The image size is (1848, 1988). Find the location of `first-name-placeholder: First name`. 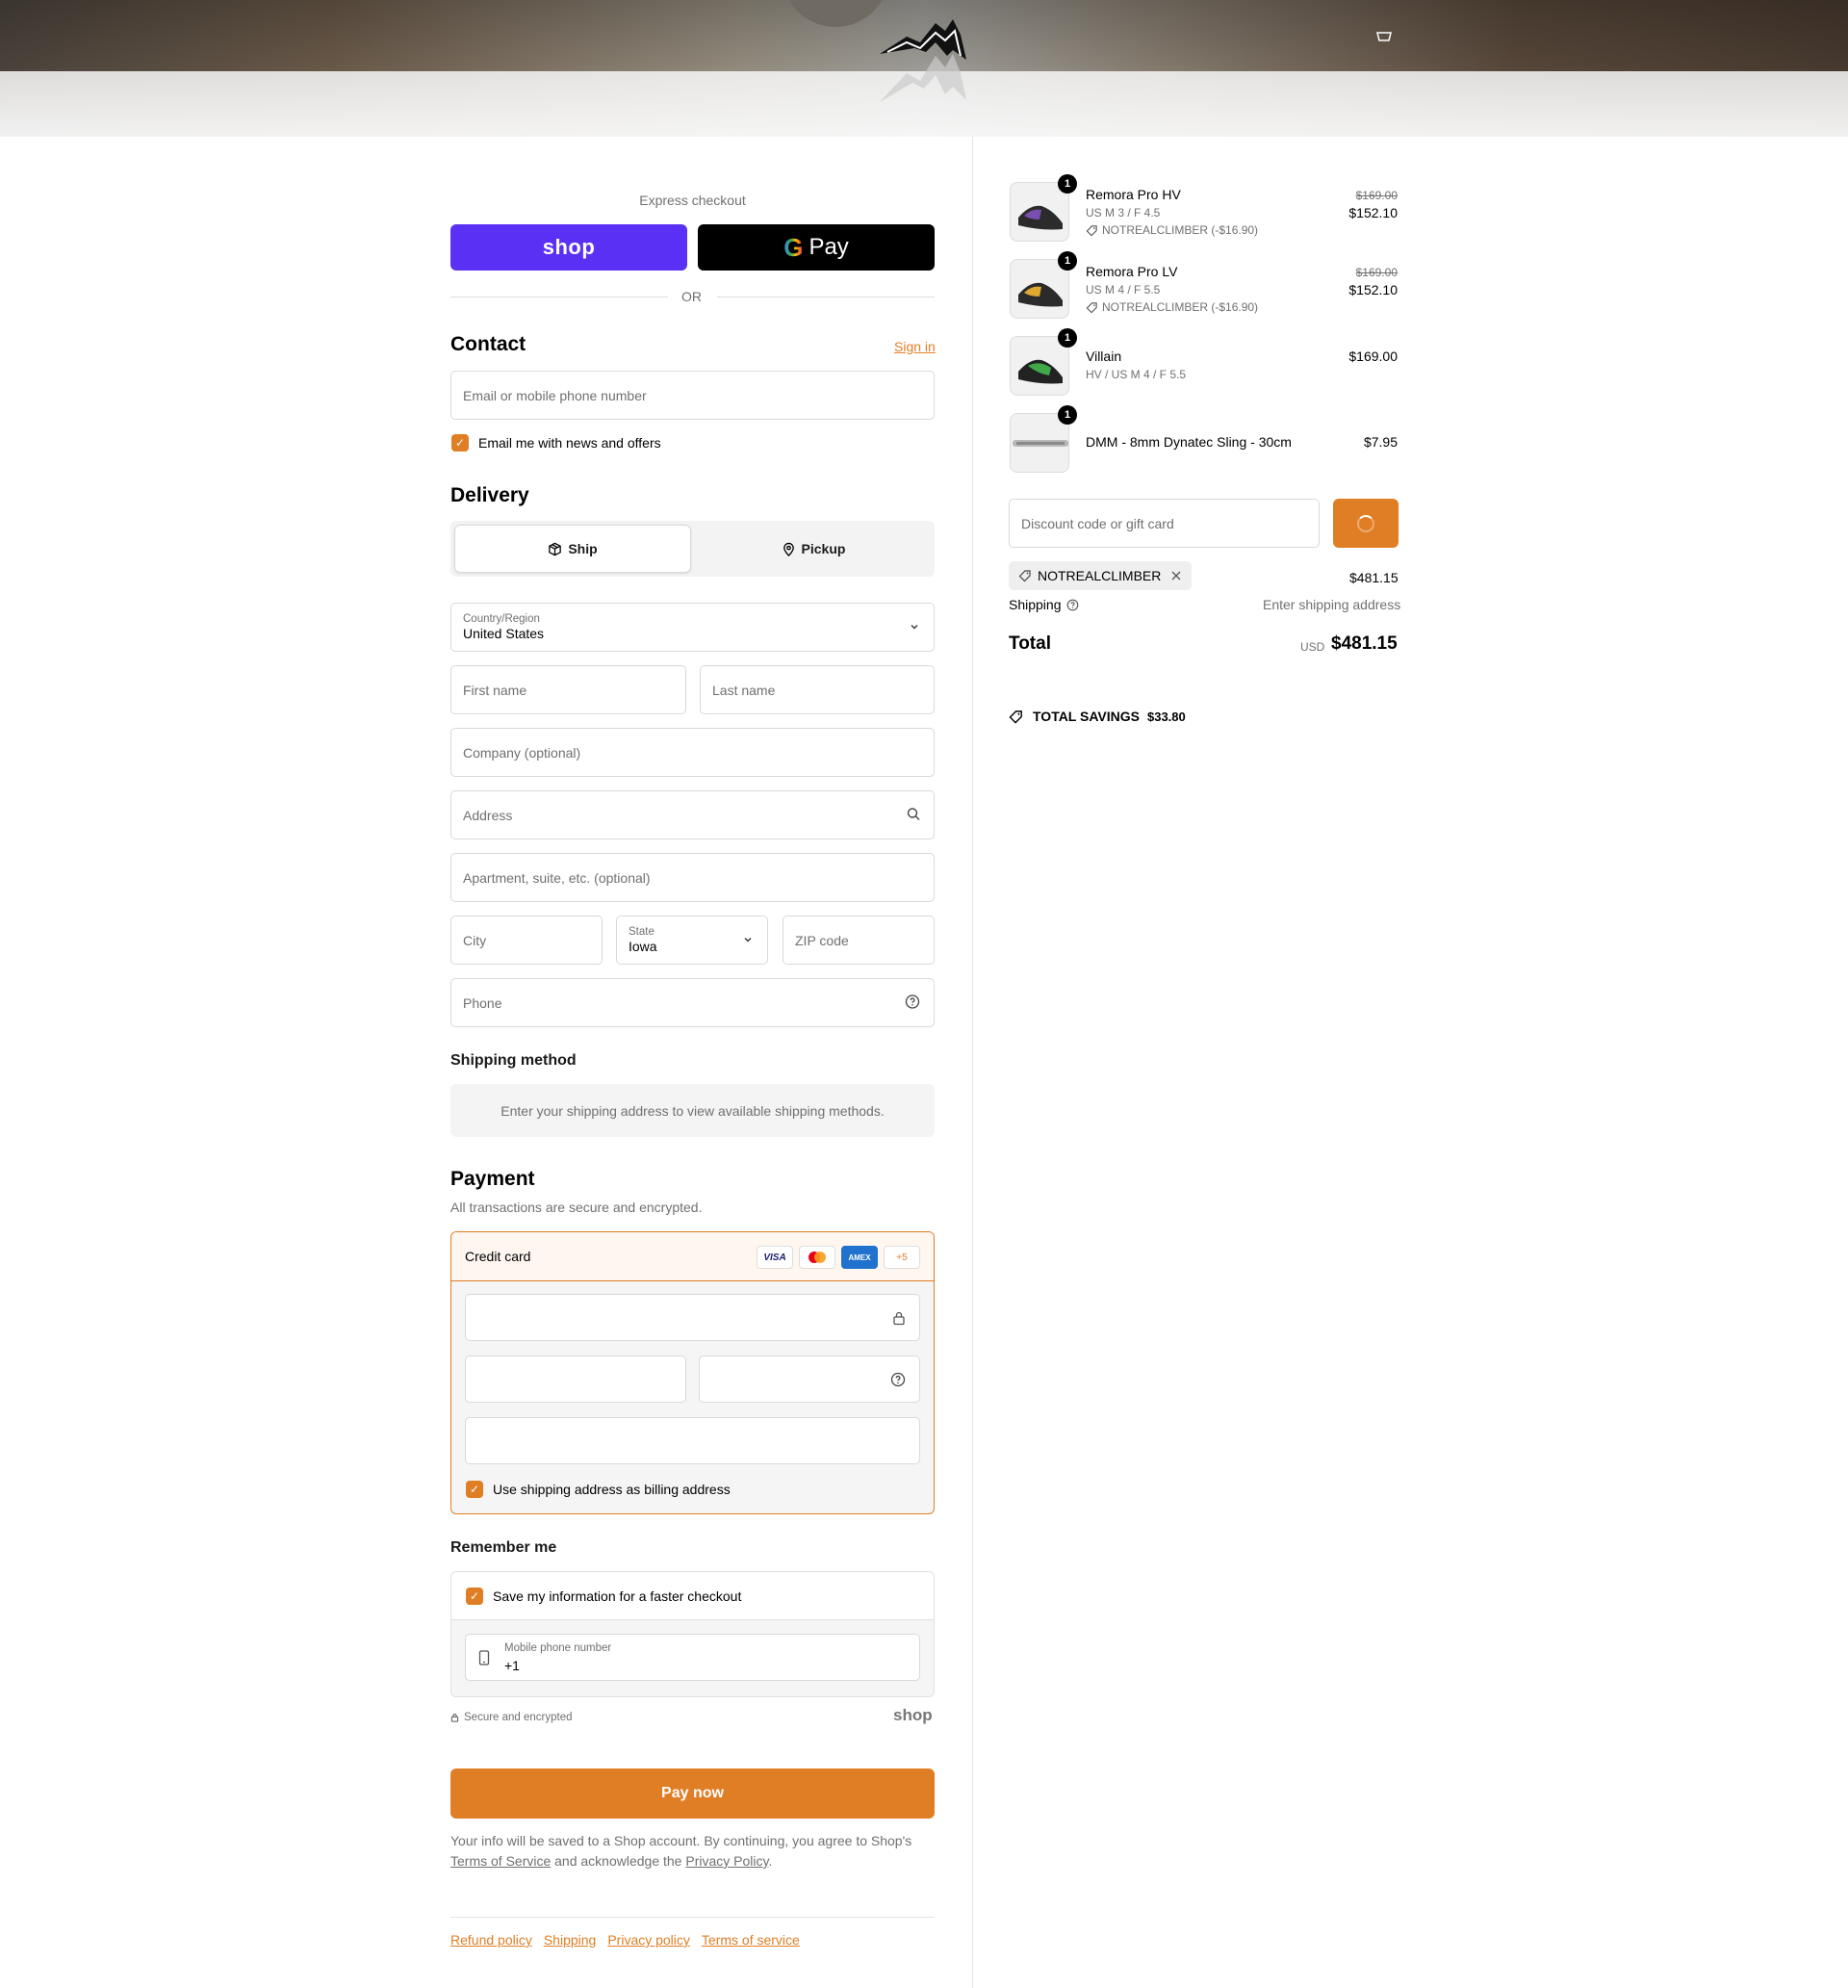

first-name-placeholder: First name is located at coordinates (495, 690).